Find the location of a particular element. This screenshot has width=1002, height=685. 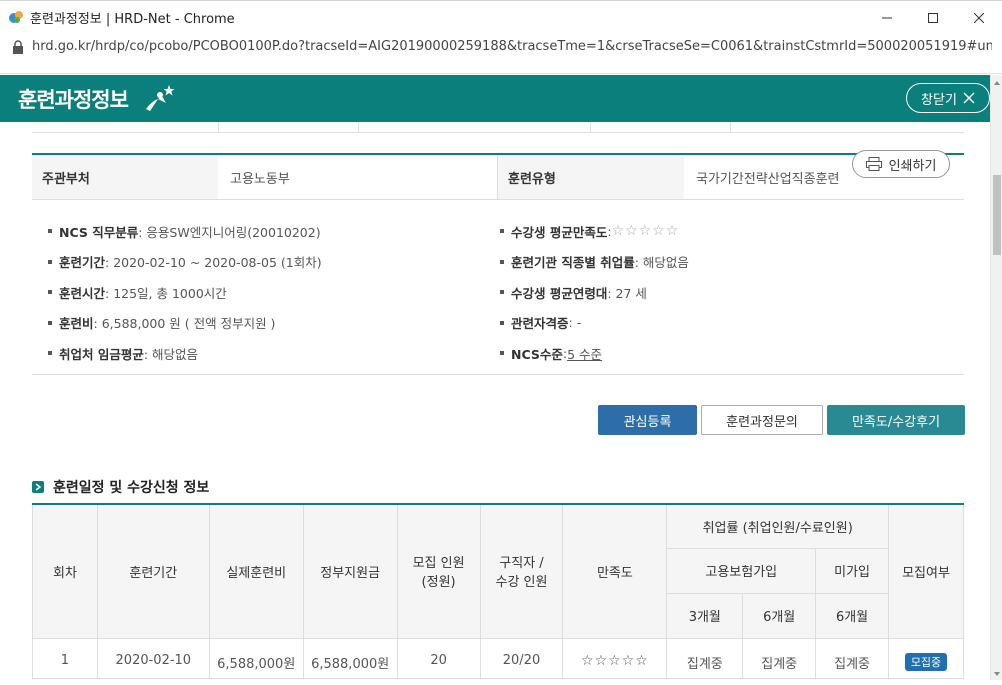

col-satisfaction: 만족도 is located at coordinates (615, 571).